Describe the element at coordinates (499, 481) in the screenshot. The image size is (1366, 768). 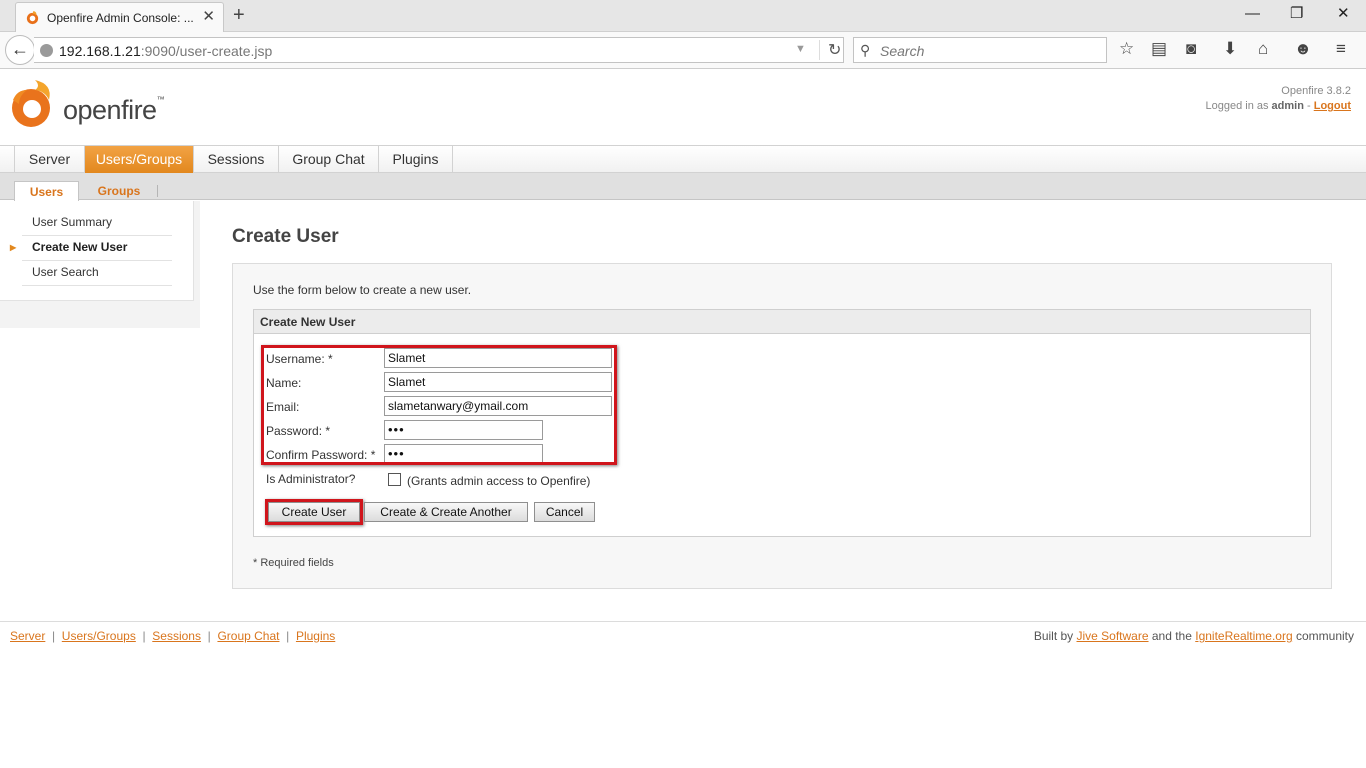
I see `is-admin-note: (Grants admin access to Openfire)` at that location.